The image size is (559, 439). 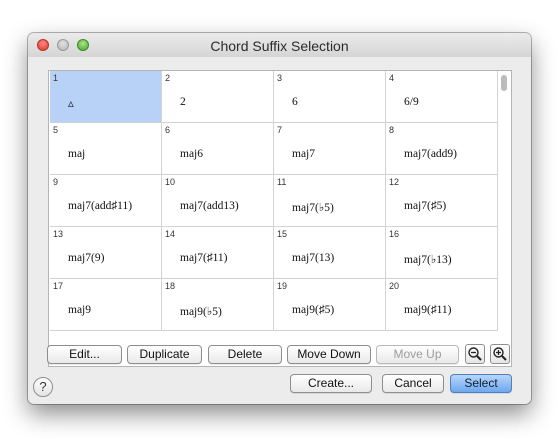 I want to click on window-title: Chord Suffix Selection, so click(x=279, y=46).